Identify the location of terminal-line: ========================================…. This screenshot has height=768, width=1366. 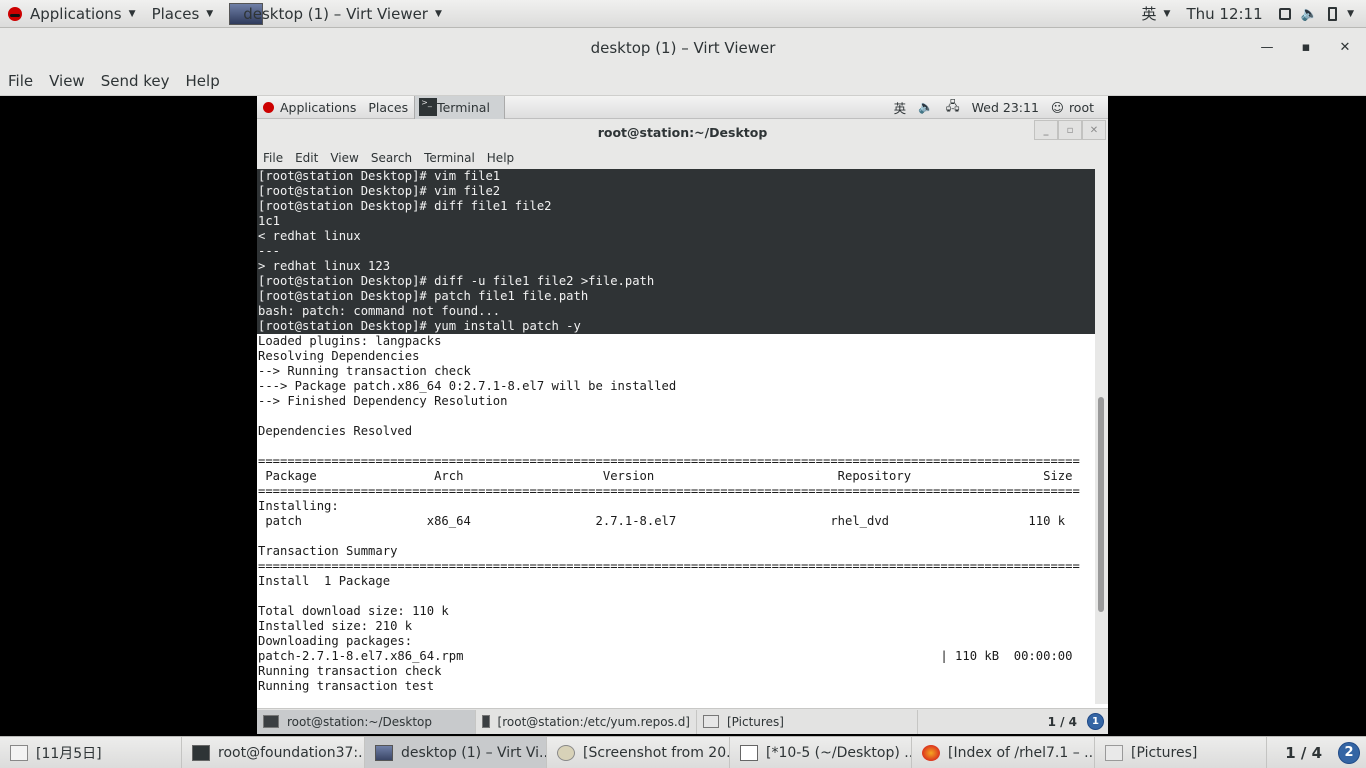
(669, 461).